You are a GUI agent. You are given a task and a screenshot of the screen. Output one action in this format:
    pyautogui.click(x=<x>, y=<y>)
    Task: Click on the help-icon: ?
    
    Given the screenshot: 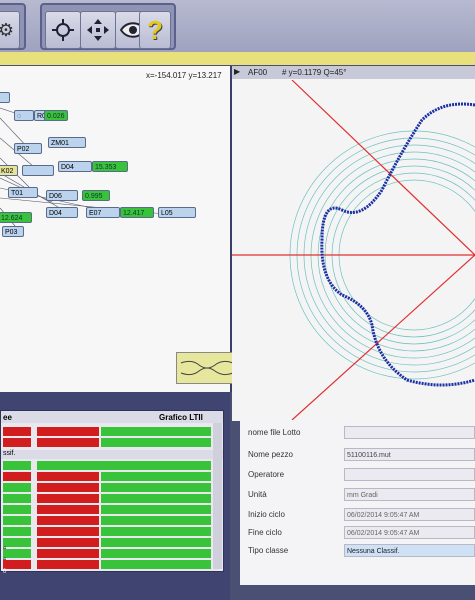 What is the action you would take?
    pyautogui.click(x=155, y=29)
    